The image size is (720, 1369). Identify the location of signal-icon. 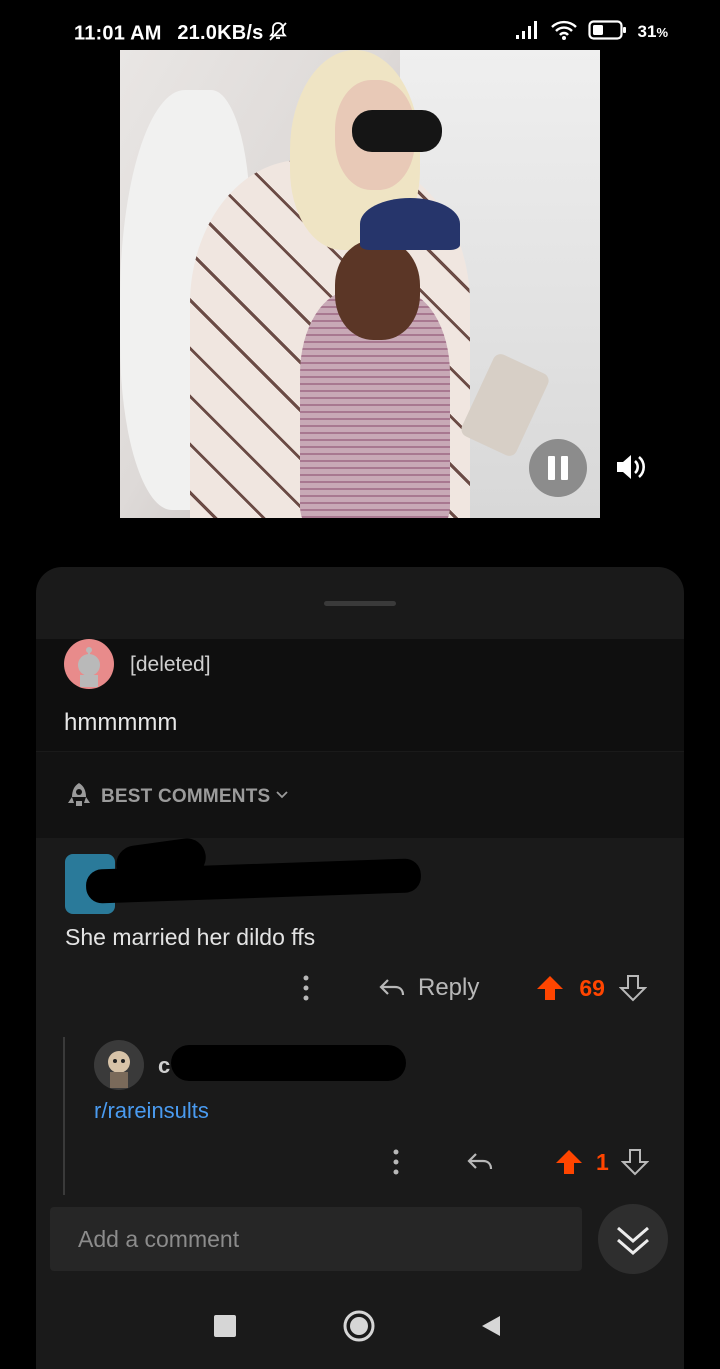
(527, 32).